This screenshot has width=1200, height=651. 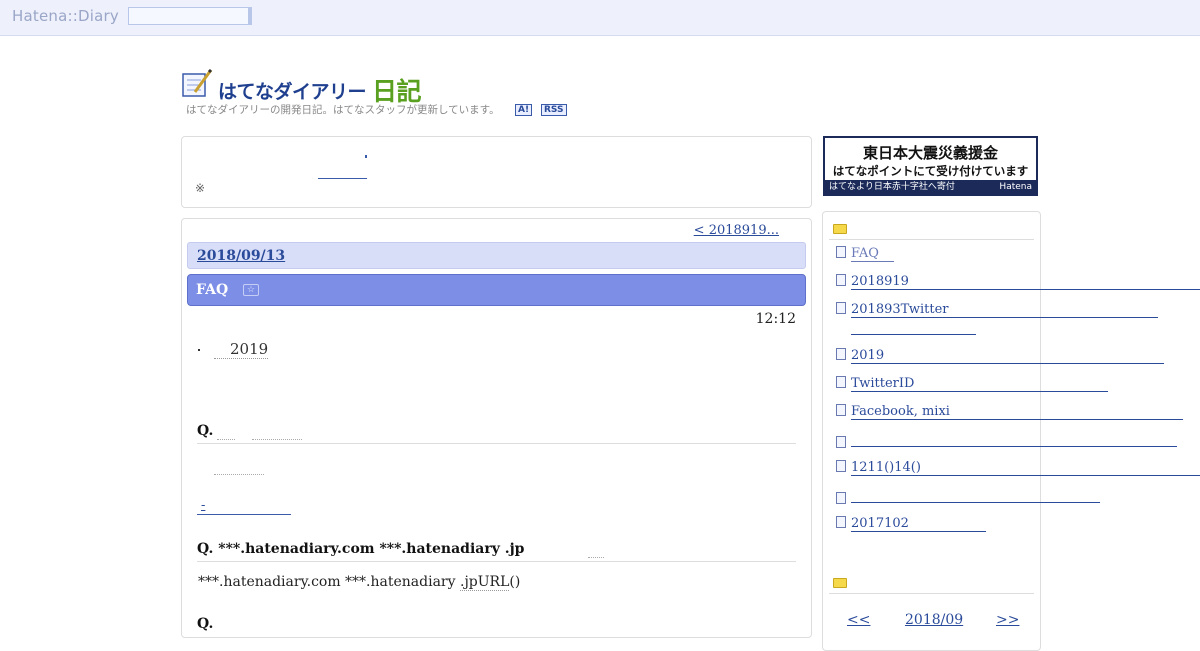 I want to click on entry-title-header: FAQ ☆, so click(x=496, y=290).